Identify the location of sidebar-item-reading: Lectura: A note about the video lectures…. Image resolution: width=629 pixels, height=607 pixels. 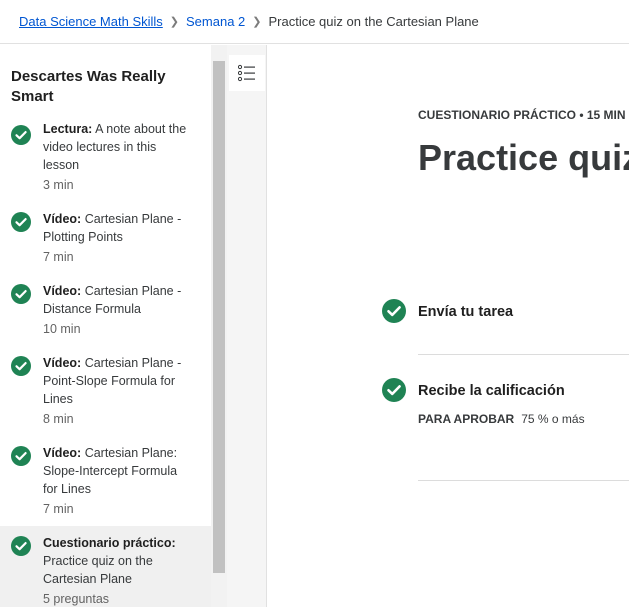
(105, 161).